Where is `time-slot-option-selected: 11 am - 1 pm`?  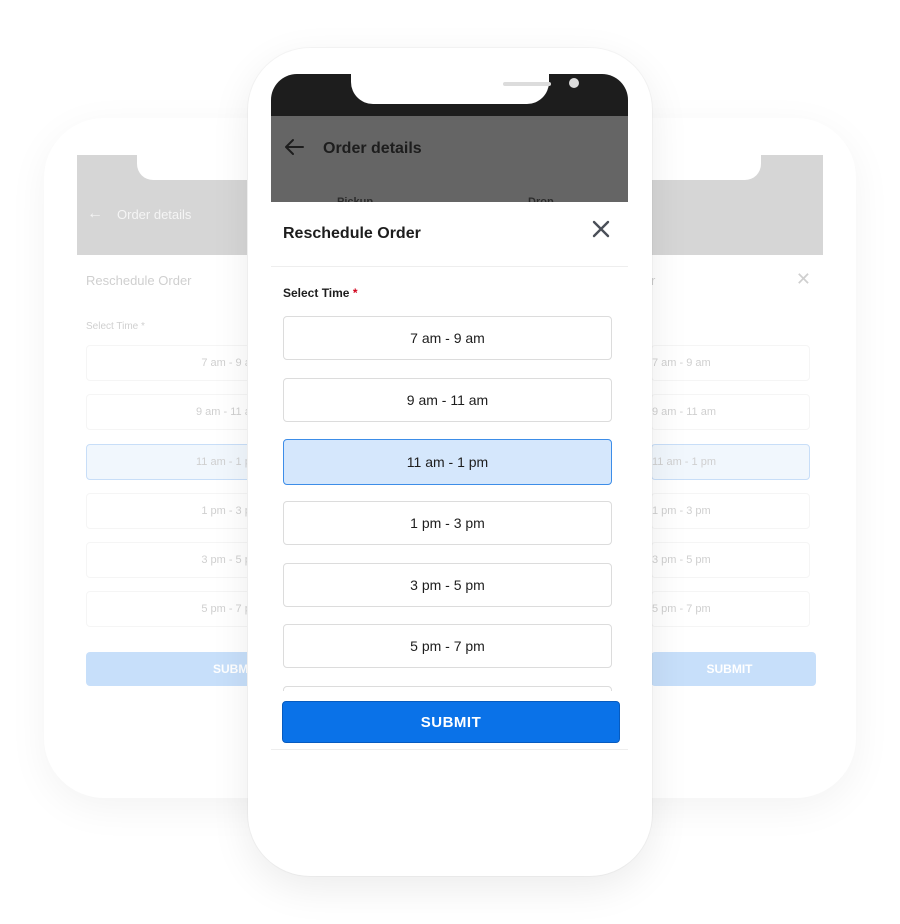 time-slot-option-selected: 11 am - 1 pm is located at coordinates (447, 462).